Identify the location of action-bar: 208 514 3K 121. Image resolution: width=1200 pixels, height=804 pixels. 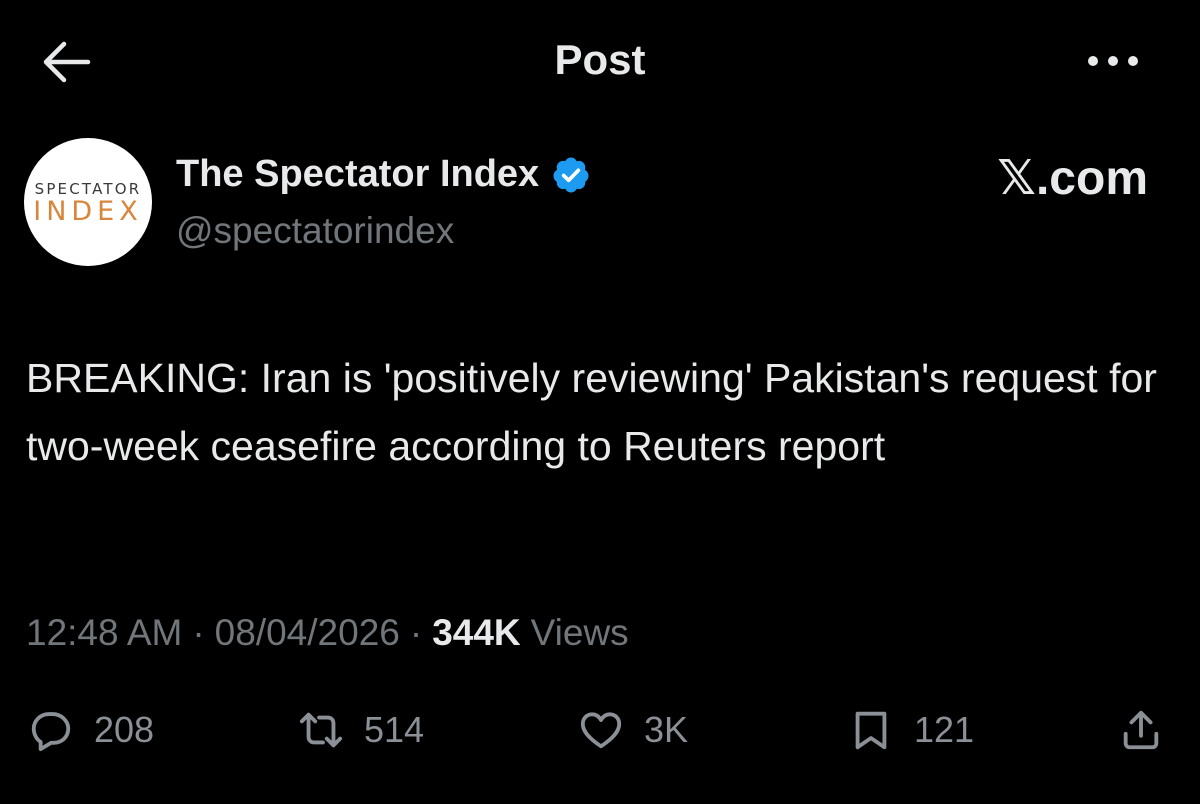
(600, 730).